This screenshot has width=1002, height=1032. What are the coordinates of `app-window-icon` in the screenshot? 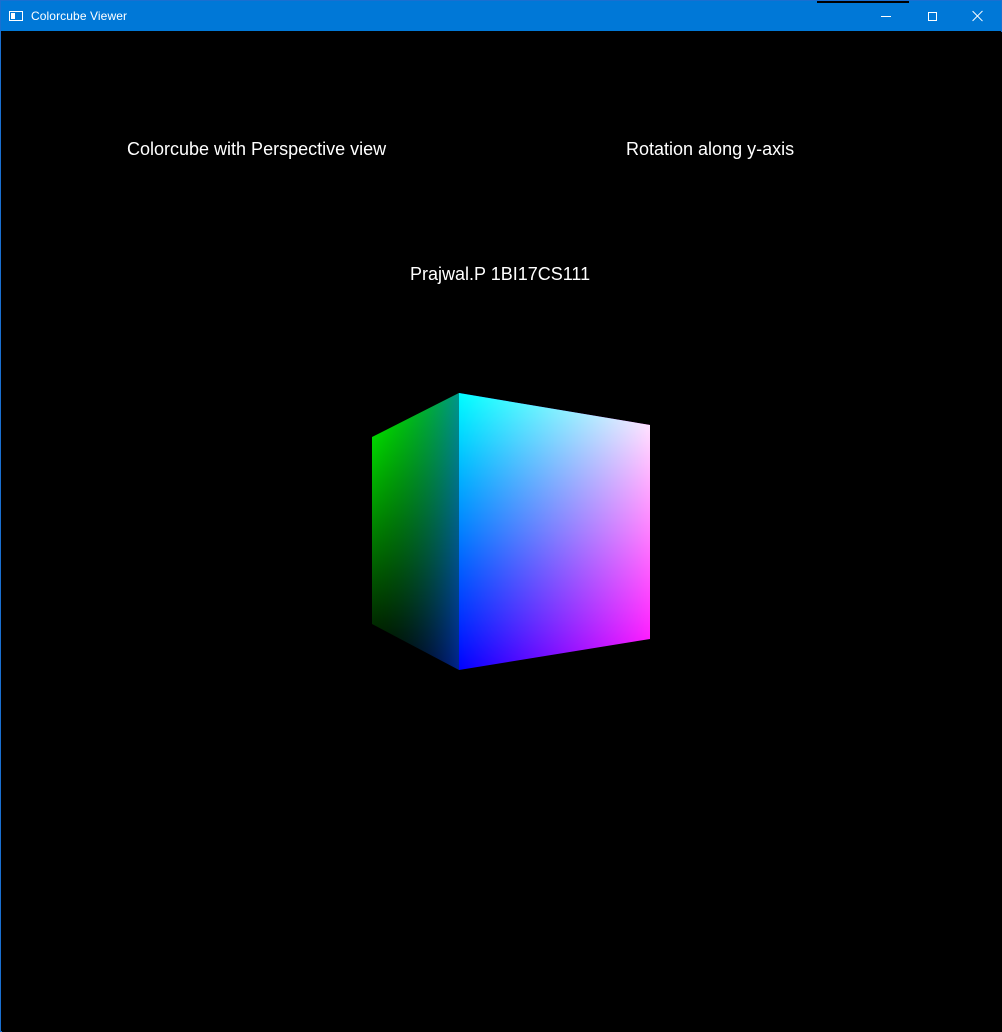 It's located at (16, 16).